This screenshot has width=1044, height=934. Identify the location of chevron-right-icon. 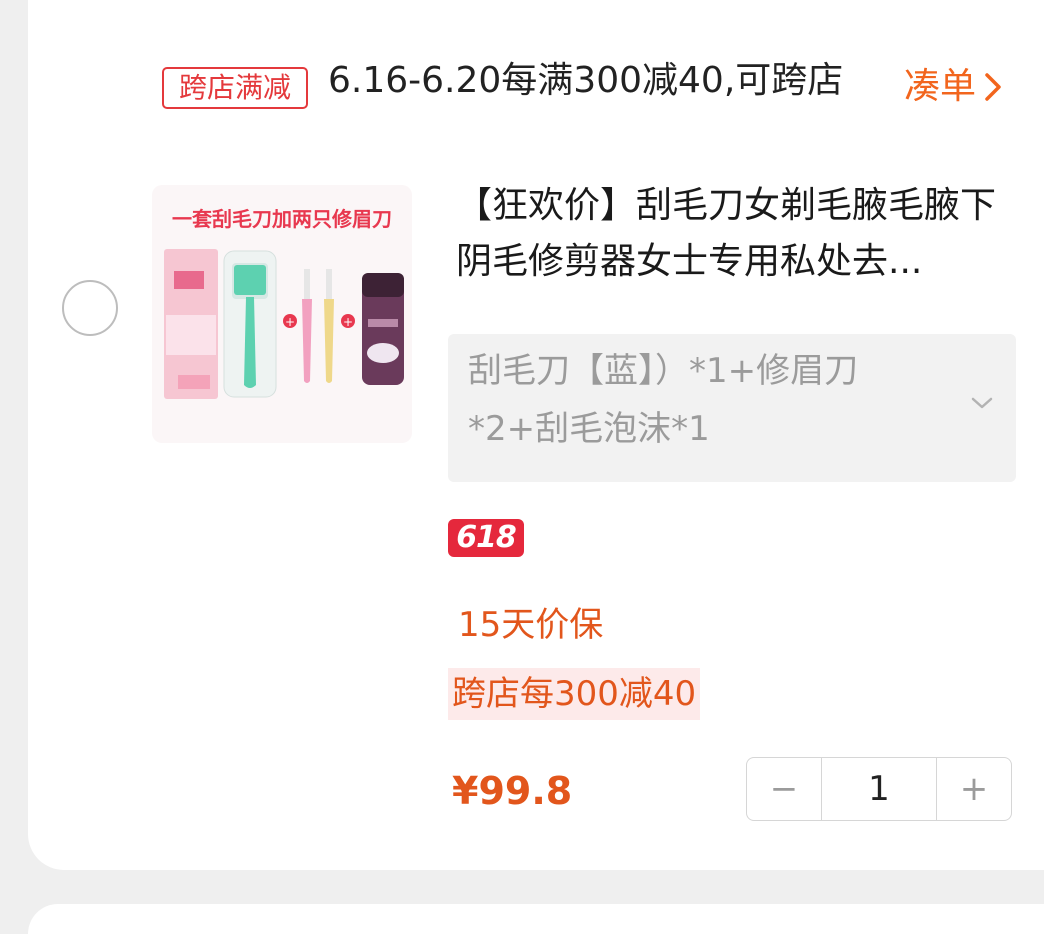
(993, 87).